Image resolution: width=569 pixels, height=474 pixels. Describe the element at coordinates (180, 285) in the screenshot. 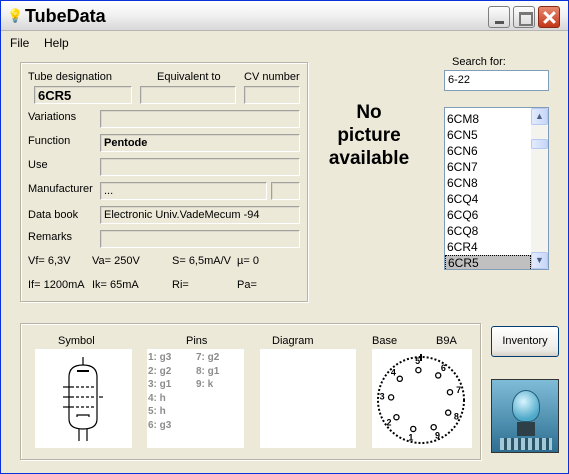

I see `spec-ri: Ri=` at that location.